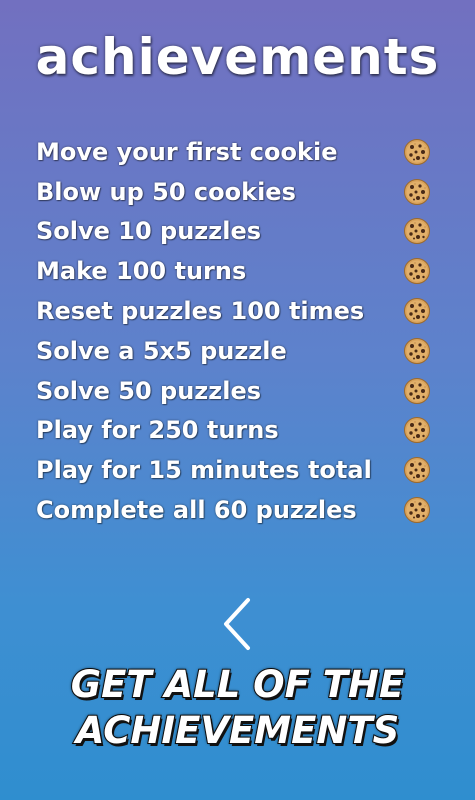 The width and height of the screenshot is (475, 800). I want to click on achievement-row: Move your first cookie, so click(238, 152).